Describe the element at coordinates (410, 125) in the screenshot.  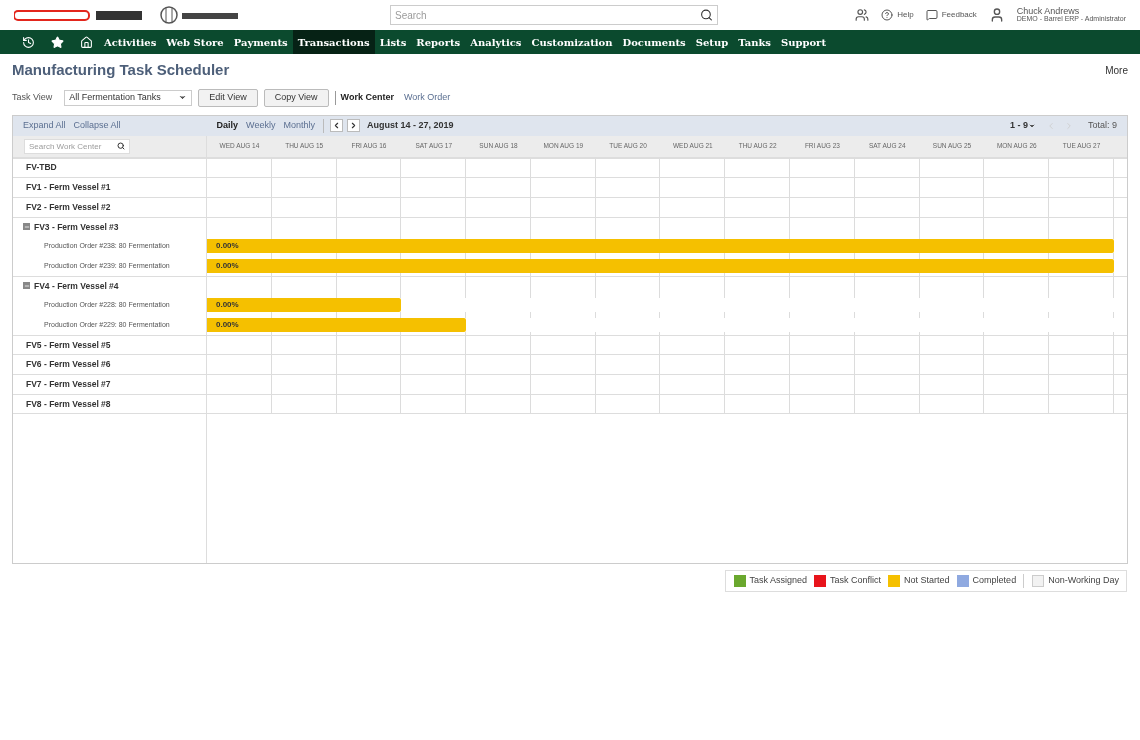
I see `date-range: August 14 - 27, 2019` at that location.